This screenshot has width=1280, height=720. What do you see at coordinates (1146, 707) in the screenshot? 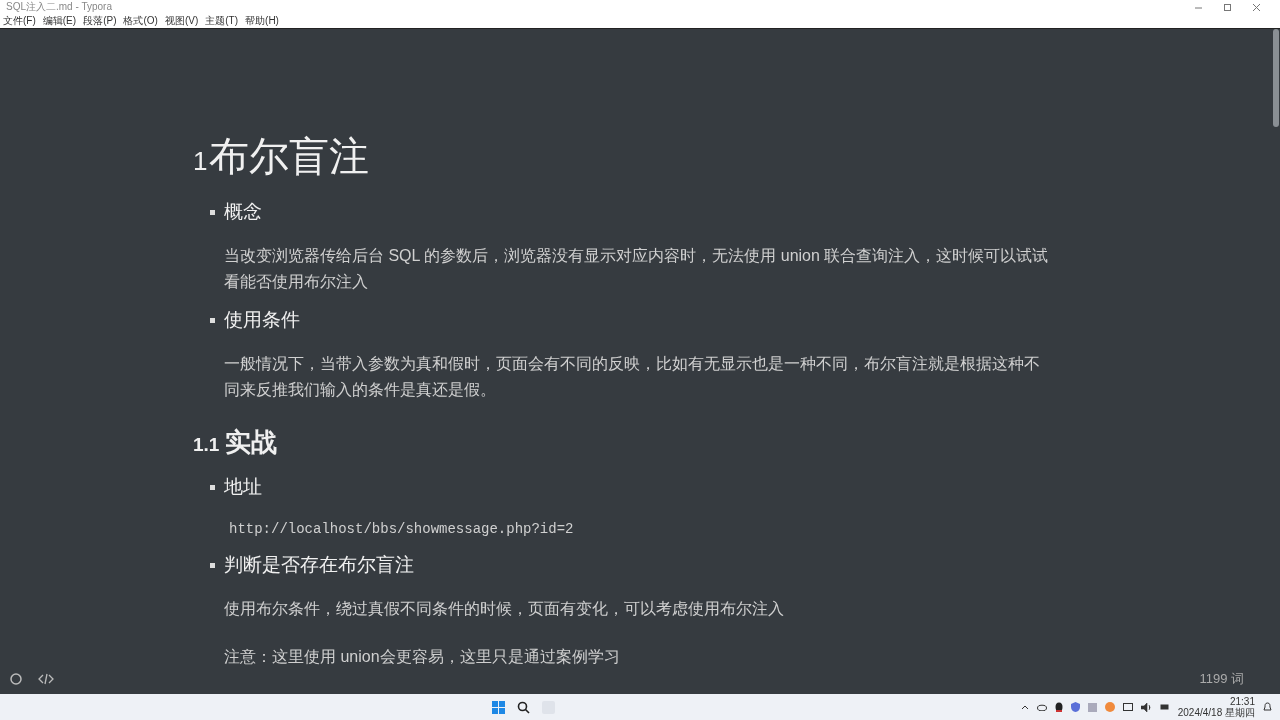
I see `speaker-icon` at bounding box center [1146, 707].